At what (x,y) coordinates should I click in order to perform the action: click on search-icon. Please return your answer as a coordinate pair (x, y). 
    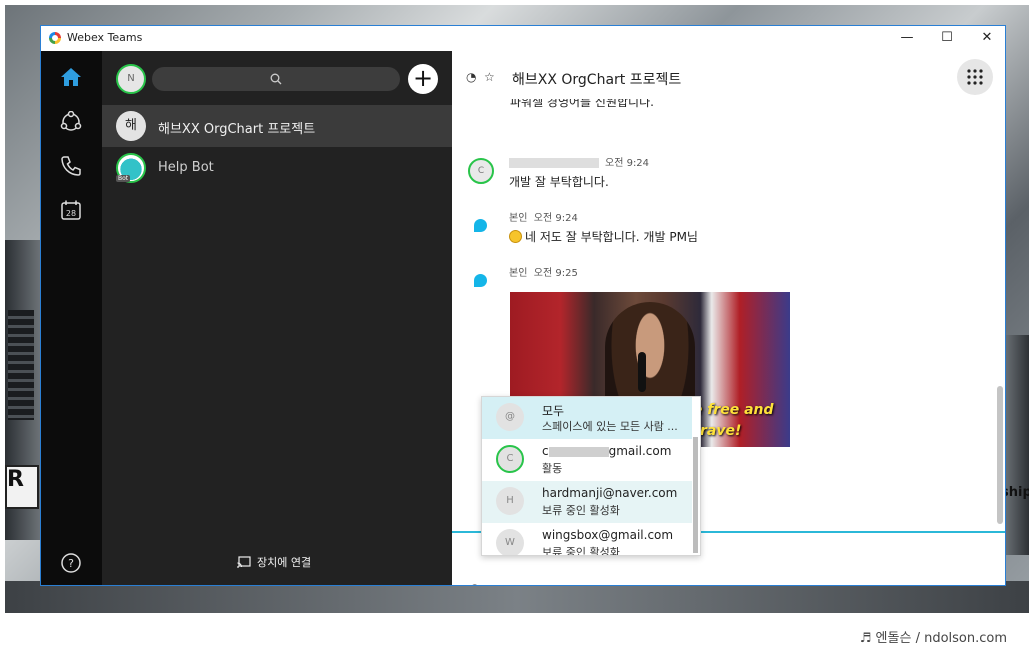
    Looking at the image, I should click on (276, 79).